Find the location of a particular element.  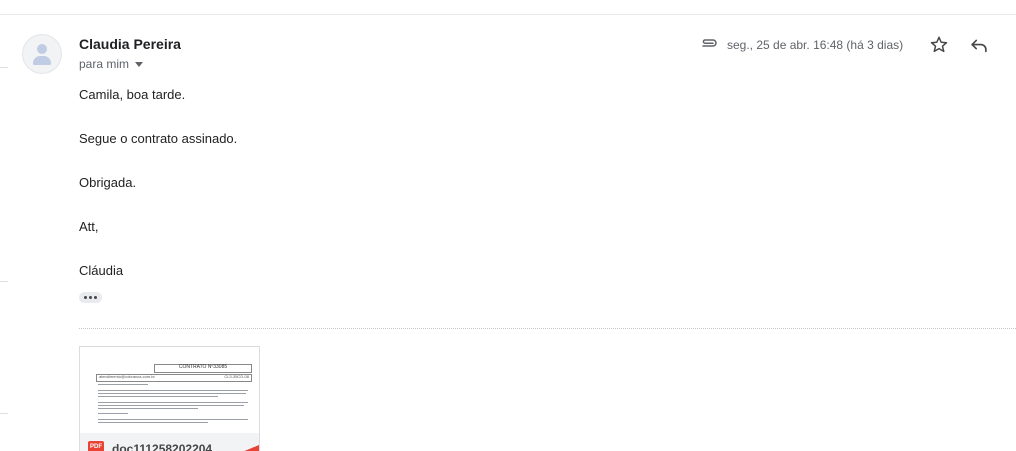

email-body-line: Cláudia is located at coordinates (101, 270).